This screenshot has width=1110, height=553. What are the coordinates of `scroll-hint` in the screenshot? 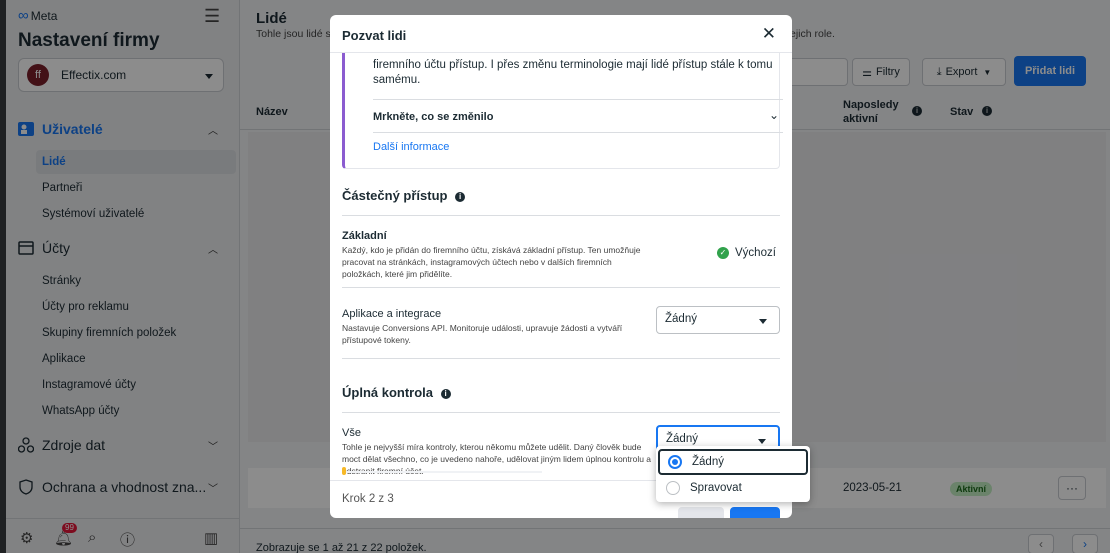 It's located at (442, 471).